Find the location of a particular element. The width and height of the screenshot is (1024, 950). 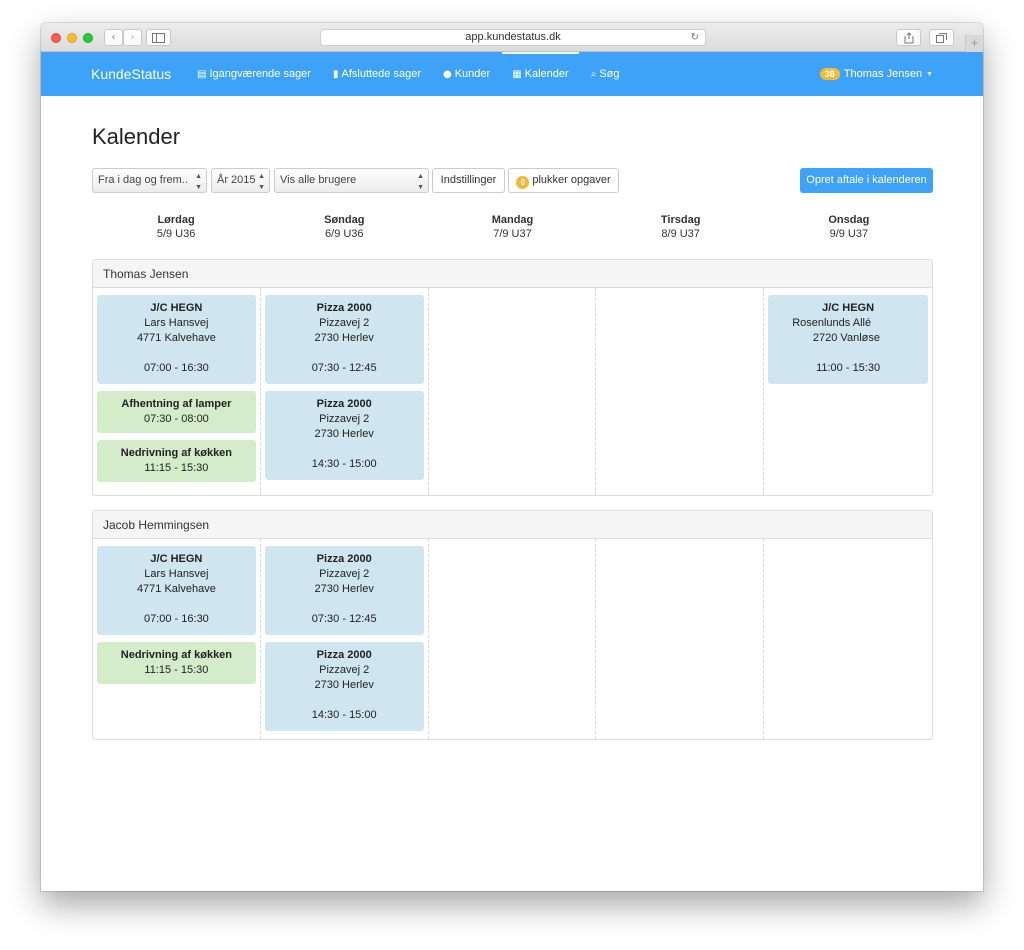

day-date: 7/9 U37 is located at coordinates (512, 234).